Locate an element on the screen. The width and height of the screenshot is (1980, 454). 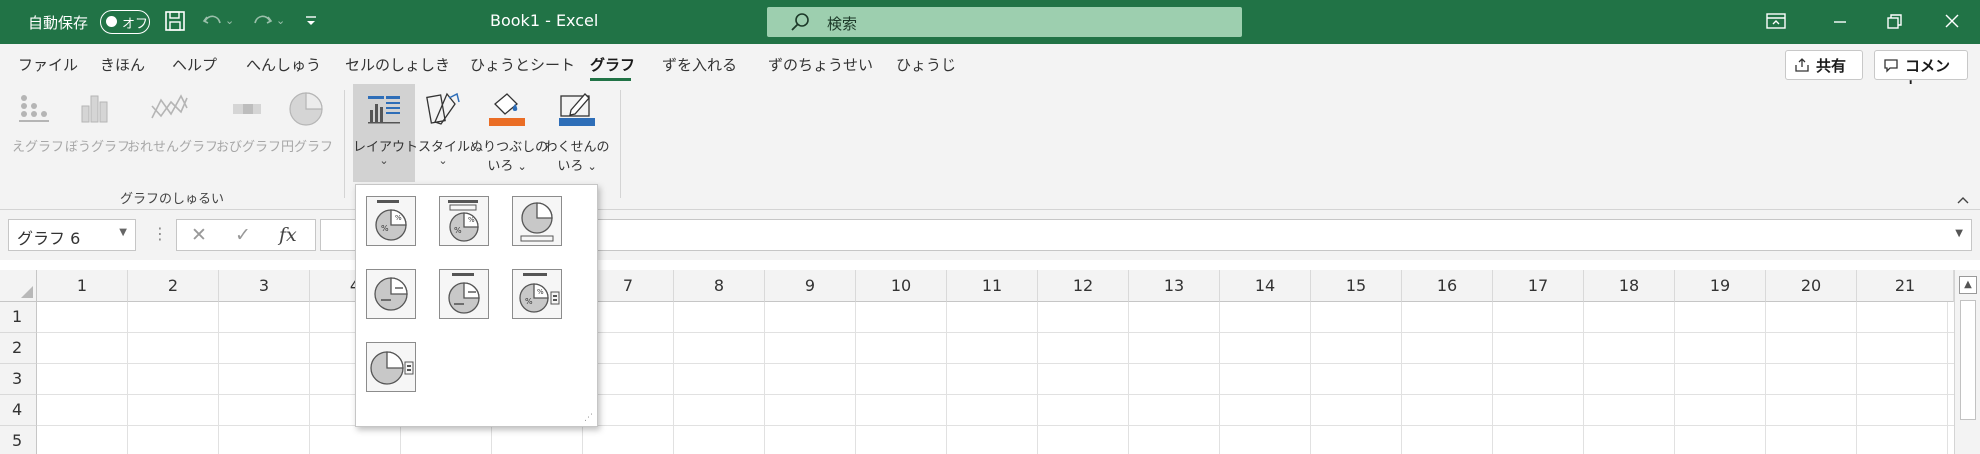
customize-toolbar-icon is located at coordinates (316, 25).